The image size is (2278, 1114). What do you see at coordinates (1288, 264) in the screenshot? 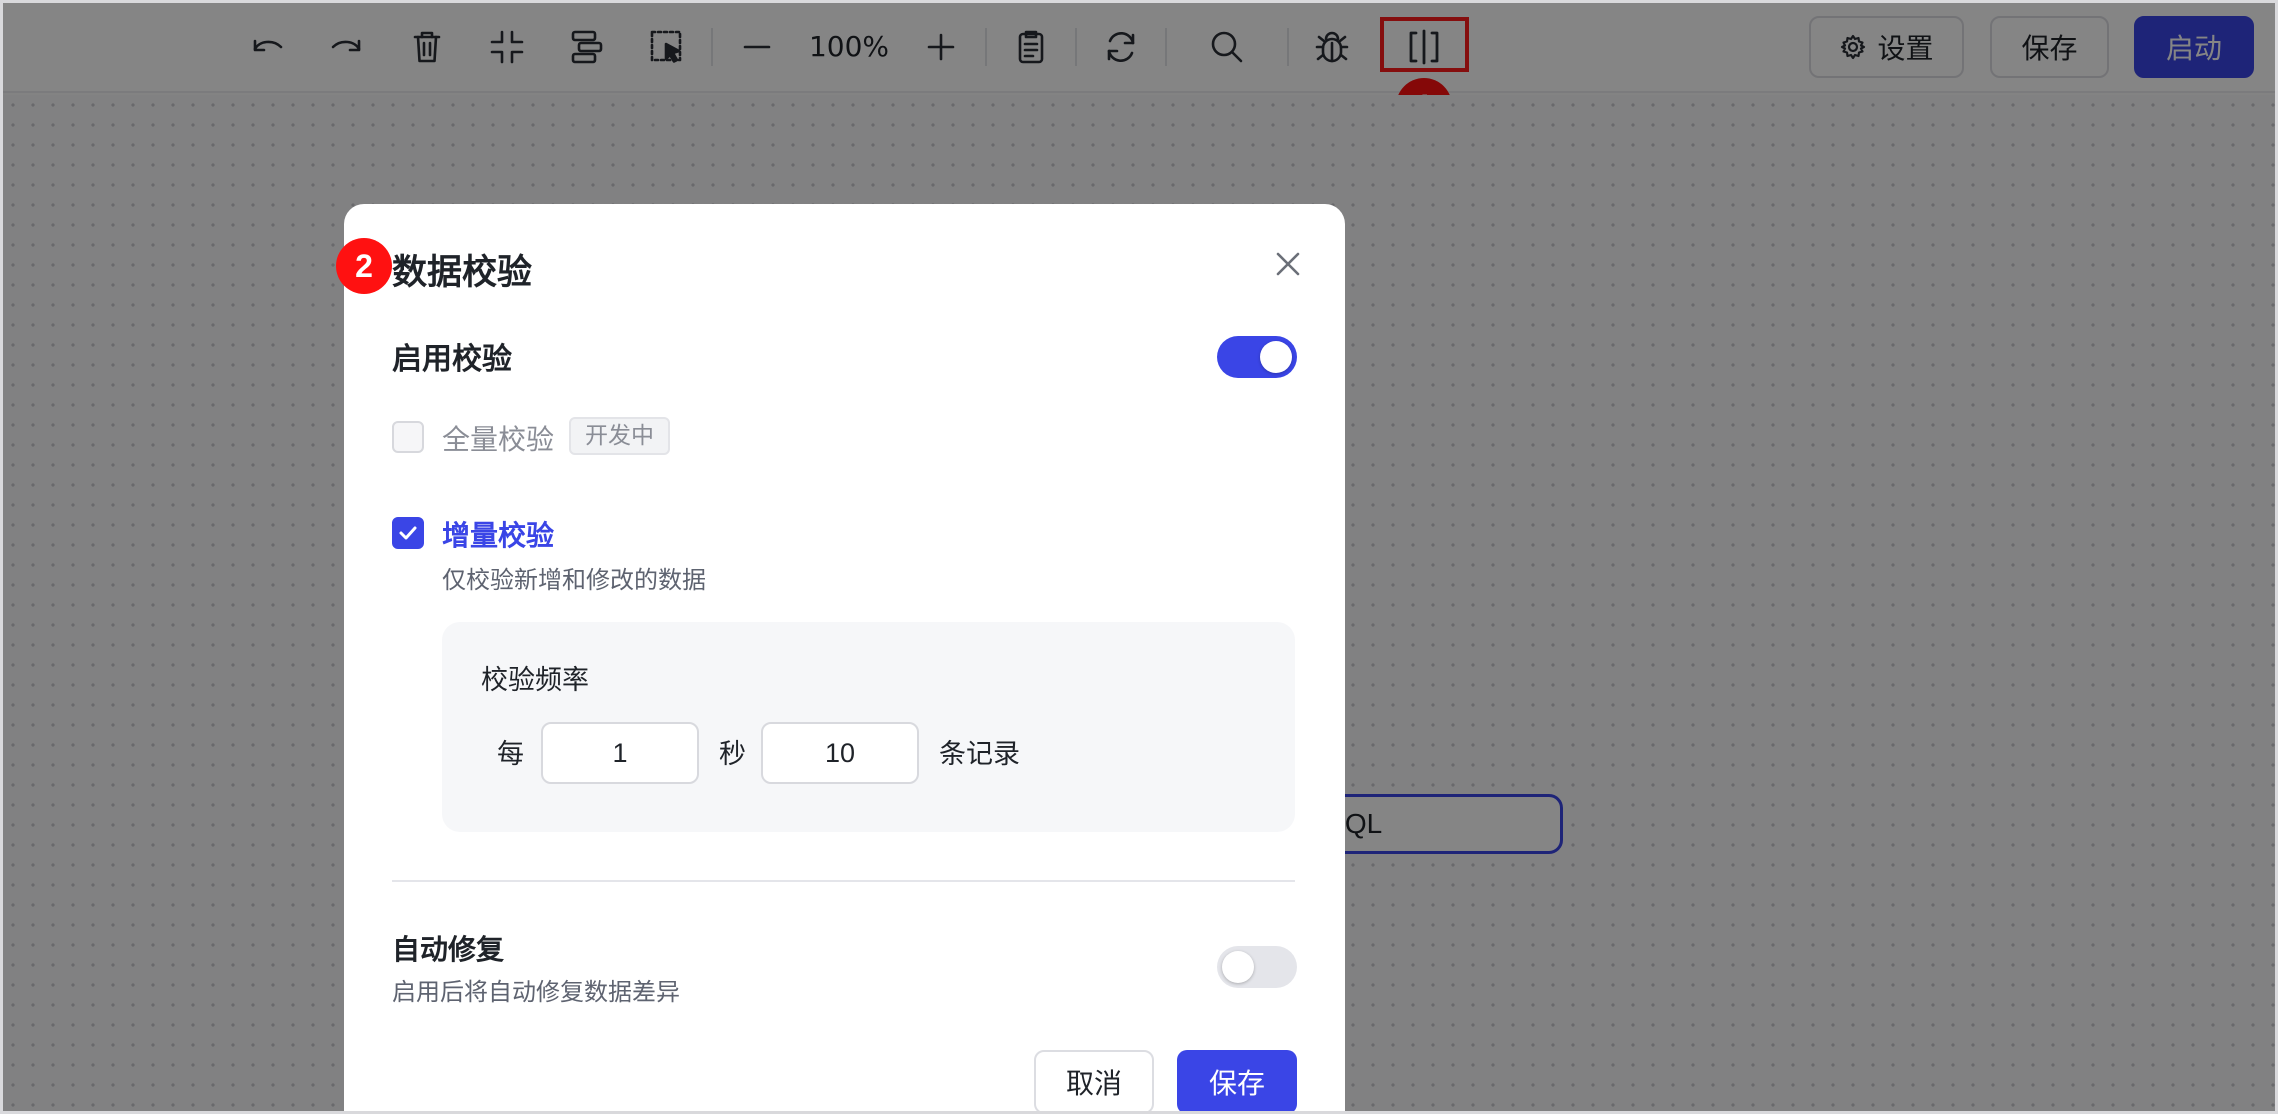
I see `close-icon` at bounding box center [1288, 264].